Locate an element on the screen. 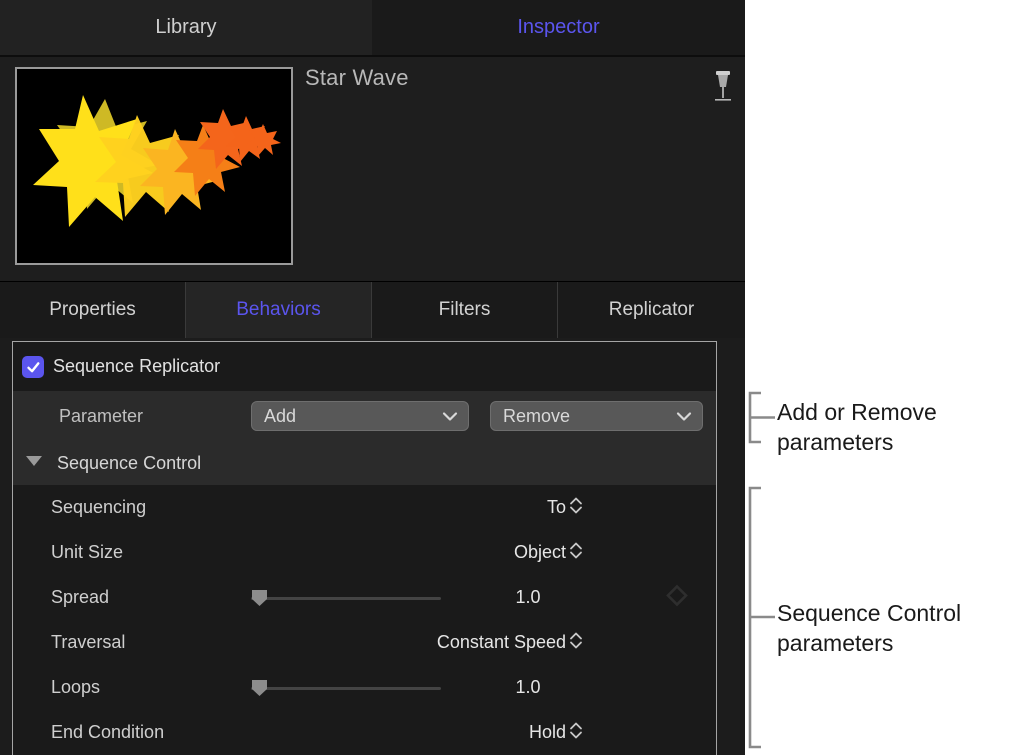  category-tab-bar: Properties Behaviors Filters Replicator is located at coordinates (372, 310).